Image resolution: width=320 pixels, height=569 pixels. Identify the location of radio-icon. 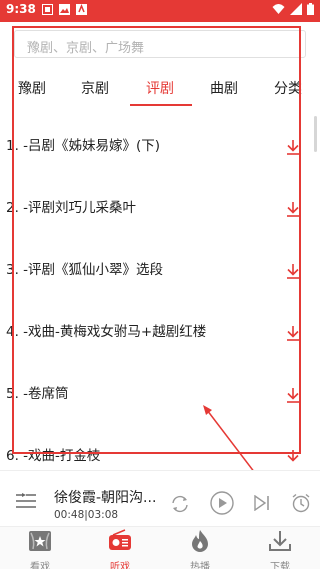
(120, 539).